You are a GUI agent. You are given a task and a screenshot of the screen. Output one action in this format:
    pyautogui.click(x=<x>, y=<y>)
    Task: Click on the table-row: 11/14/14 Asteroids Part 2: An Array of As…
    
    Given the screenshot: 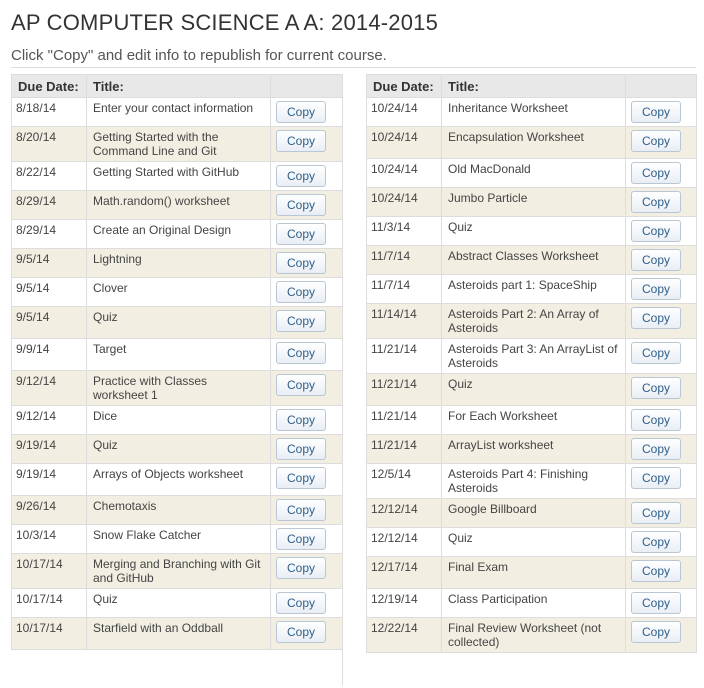 What is the action you would take?
    pyautogui.click(x=531, y=321)
    